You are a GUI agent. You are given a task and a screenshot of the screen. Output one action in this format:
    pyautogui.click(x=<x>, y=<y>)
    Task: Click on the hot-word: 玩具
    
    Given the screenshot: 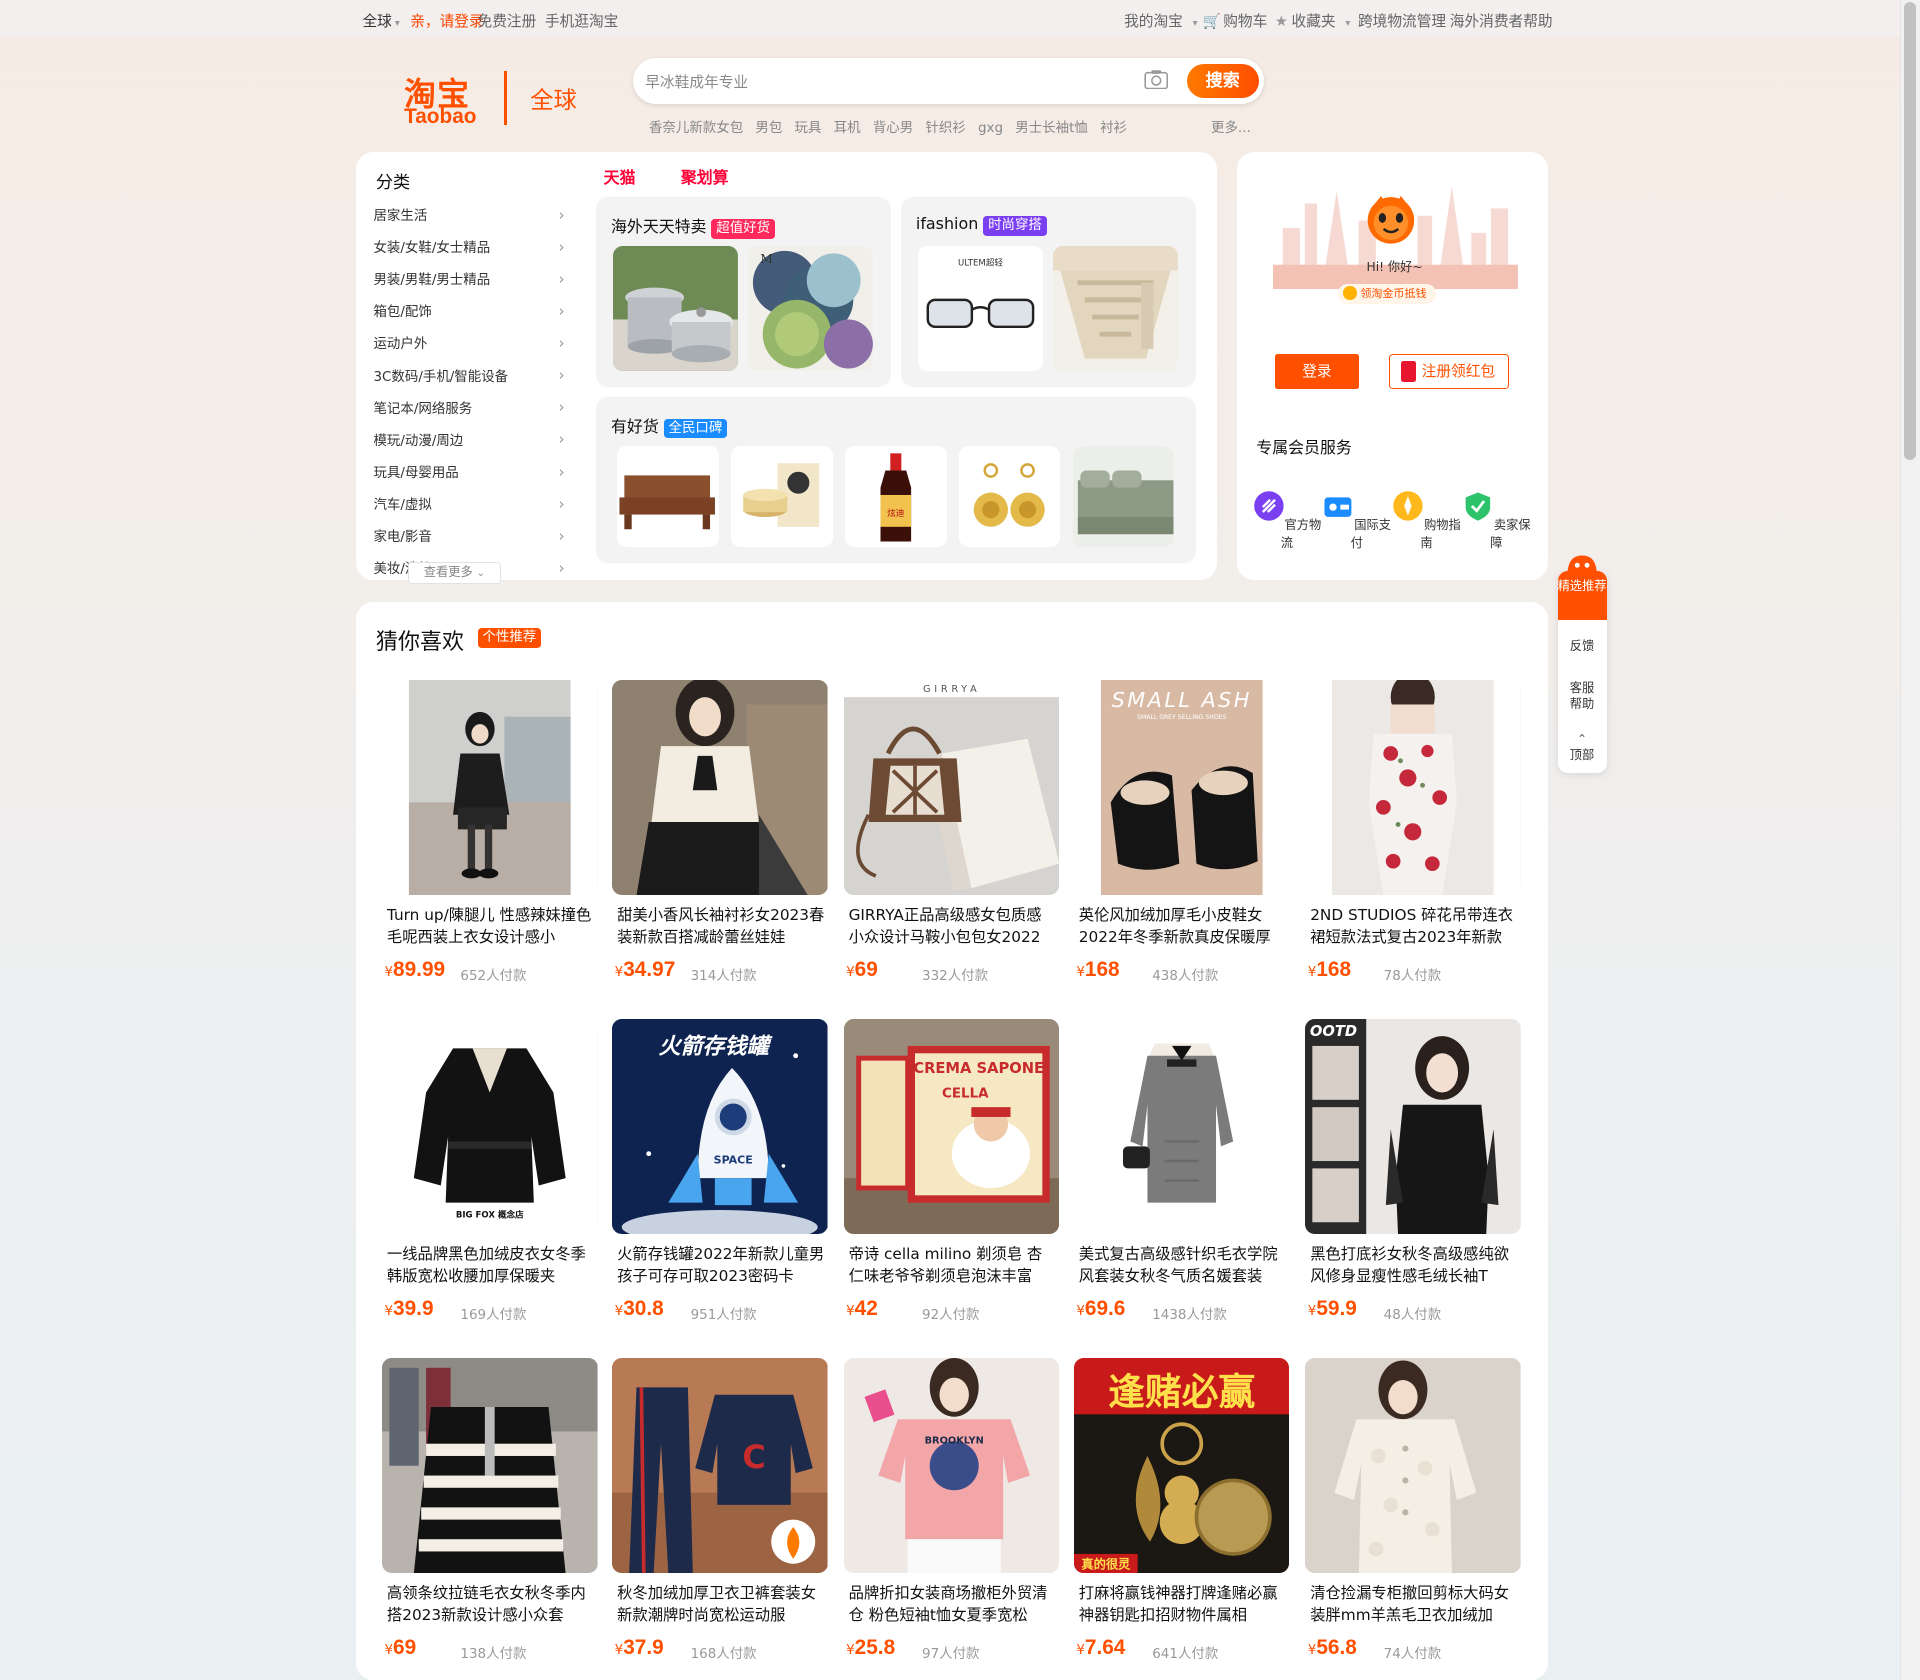 What is the action you would take?
    pyautogui.click(x=808, y=128)
    